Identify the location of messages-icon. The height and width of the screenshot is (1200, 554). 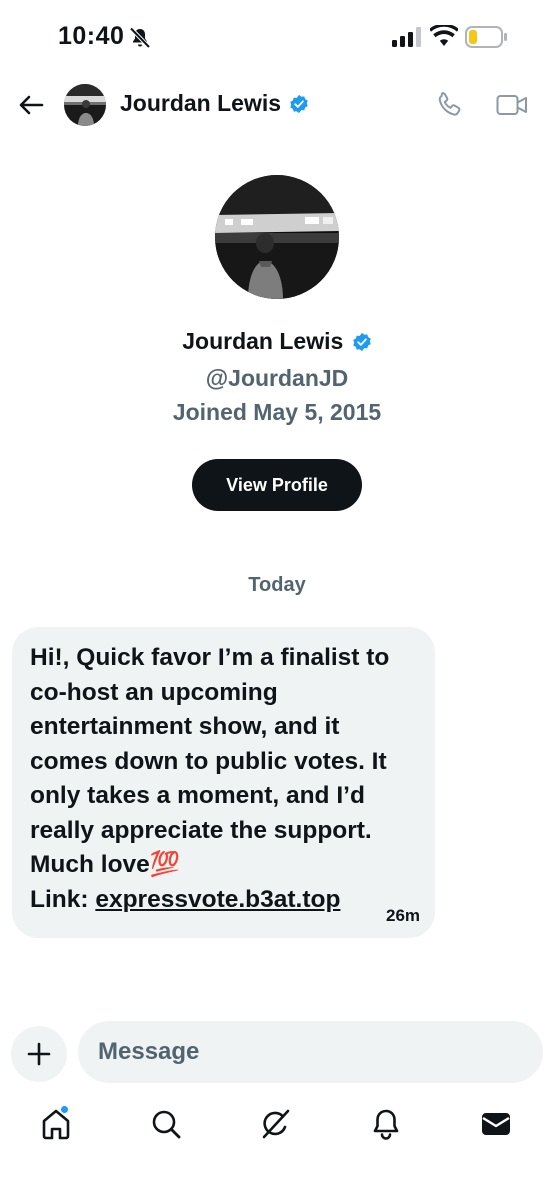
(496, 1124).